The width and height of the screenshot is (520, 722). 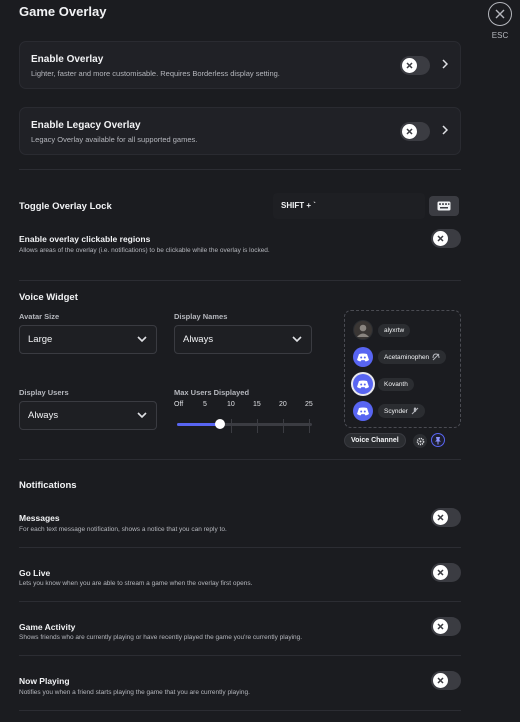 What do you see at coordinates (88, 415) in the screenshot?
I see `display-users-select: Always` at bounding box center [88, 415].